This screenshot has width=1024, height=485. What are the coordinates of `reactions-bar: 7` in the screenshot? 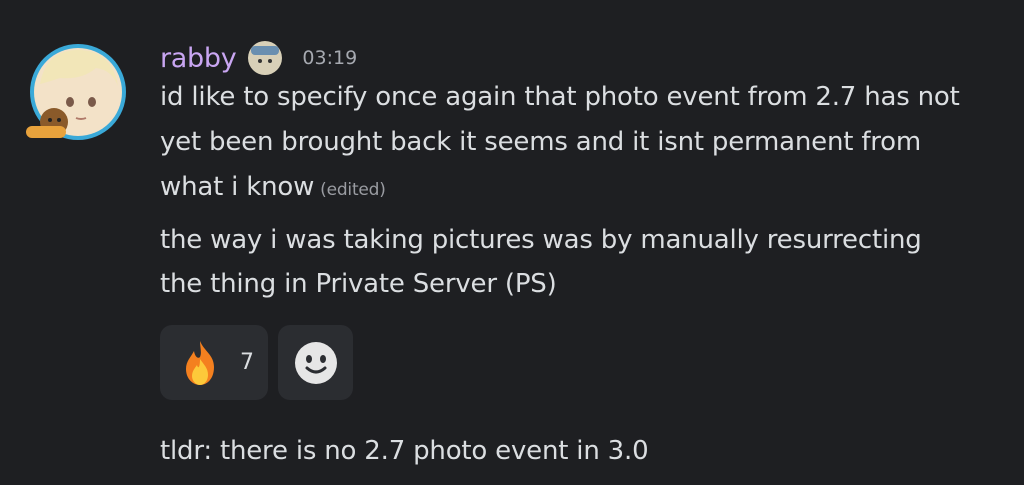 It's located at (256, 362).